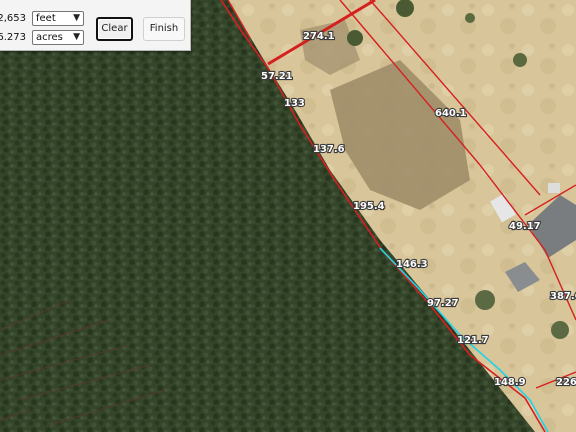 The image size is (576, 432). What do you see at coordinates (319, 36) in the screenshot?
I see `segment-label: 274.1` at bounding box center [319, 36].